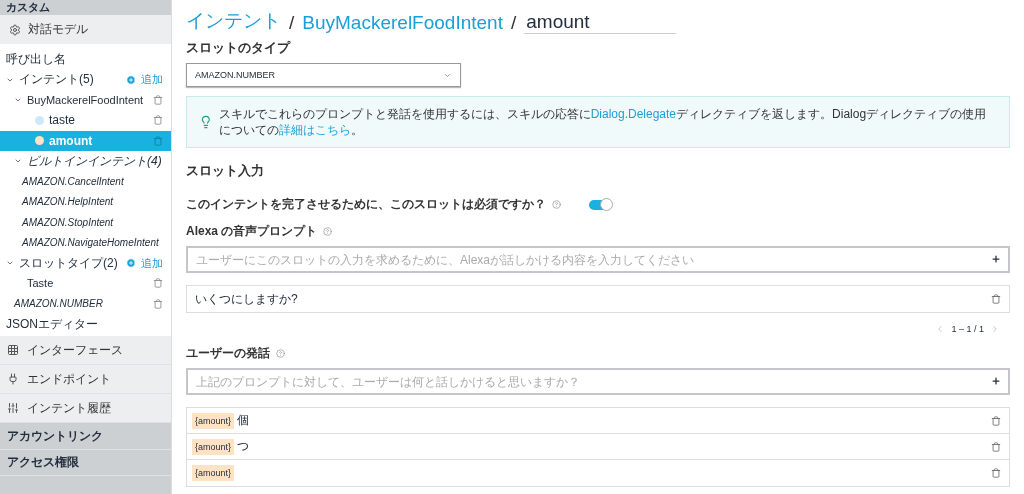 The image size is (1024, 494). What do you see at coordinates (85, 409) in the screenshot?
I see `nav-item: インテント履歴` at bounding box center [85, 409].